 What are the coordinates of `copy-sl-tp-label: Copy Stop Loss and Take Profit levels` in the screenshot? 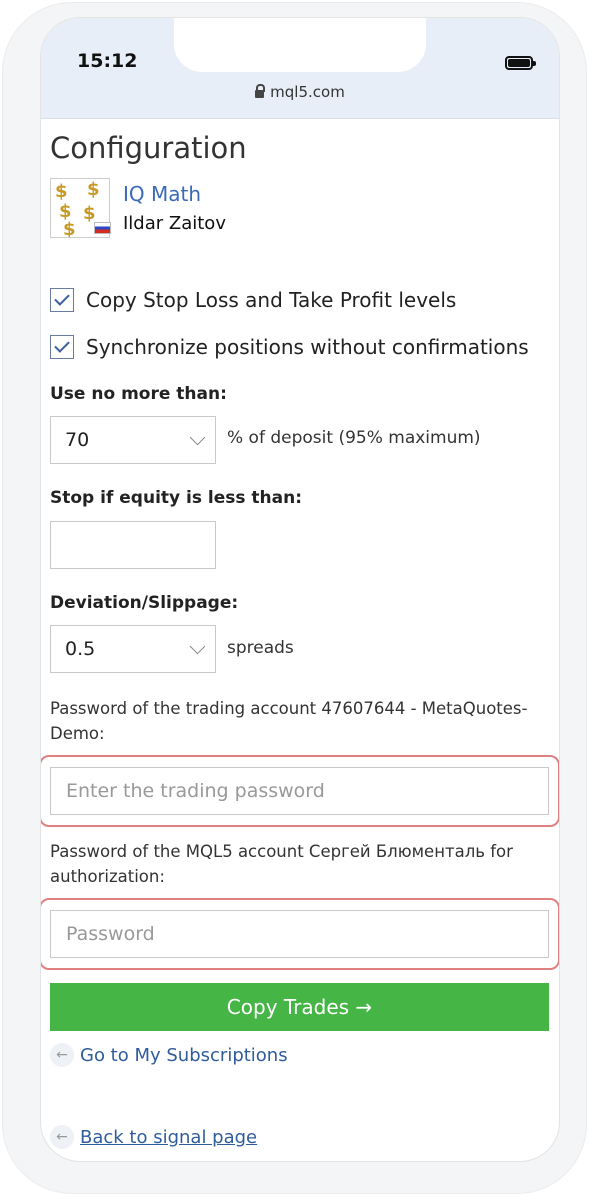 It's located at (271, 300).